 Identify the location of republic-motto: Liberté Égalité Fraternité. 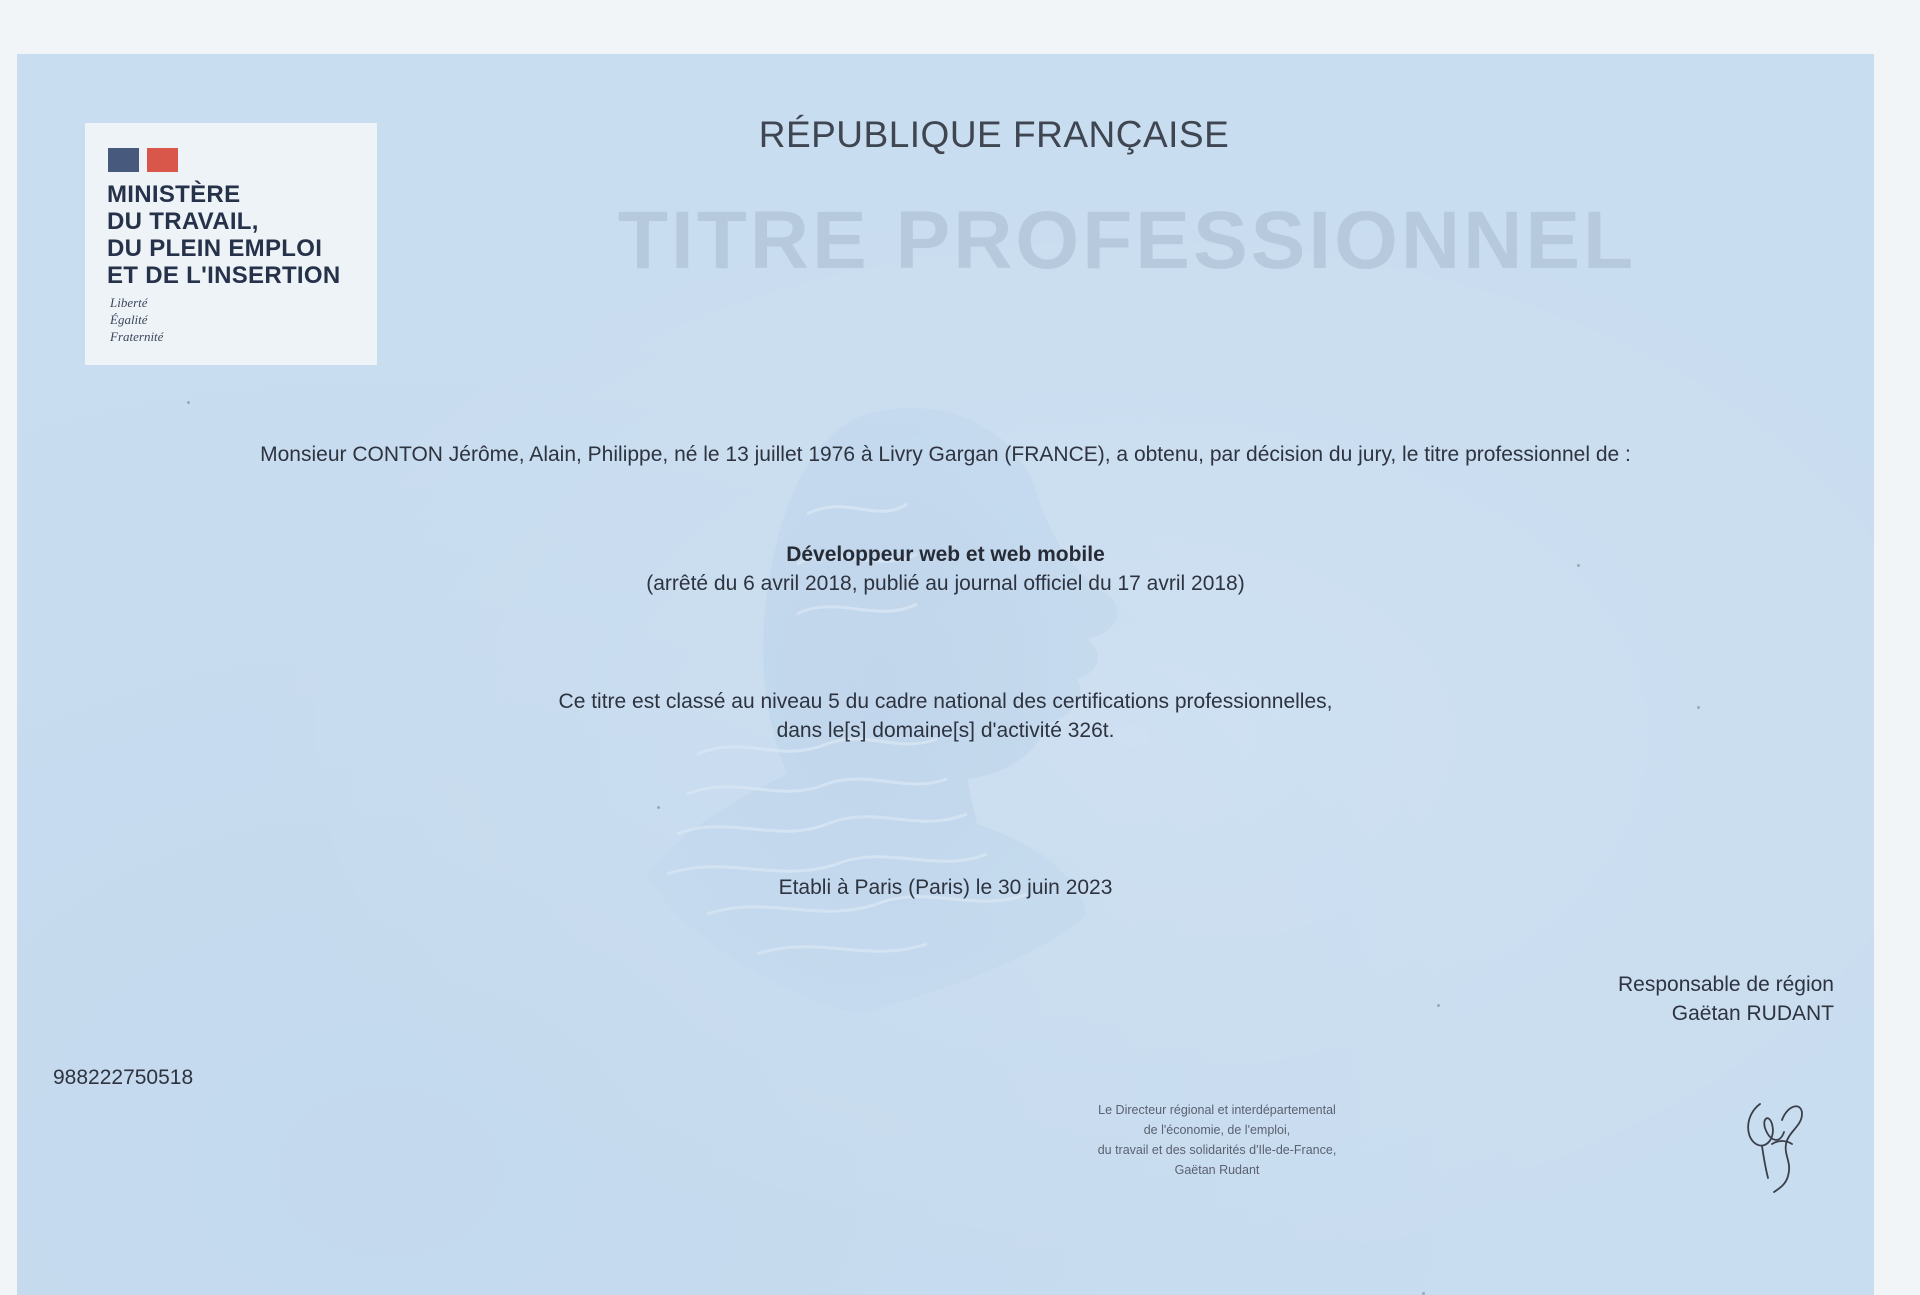
(136, 319).